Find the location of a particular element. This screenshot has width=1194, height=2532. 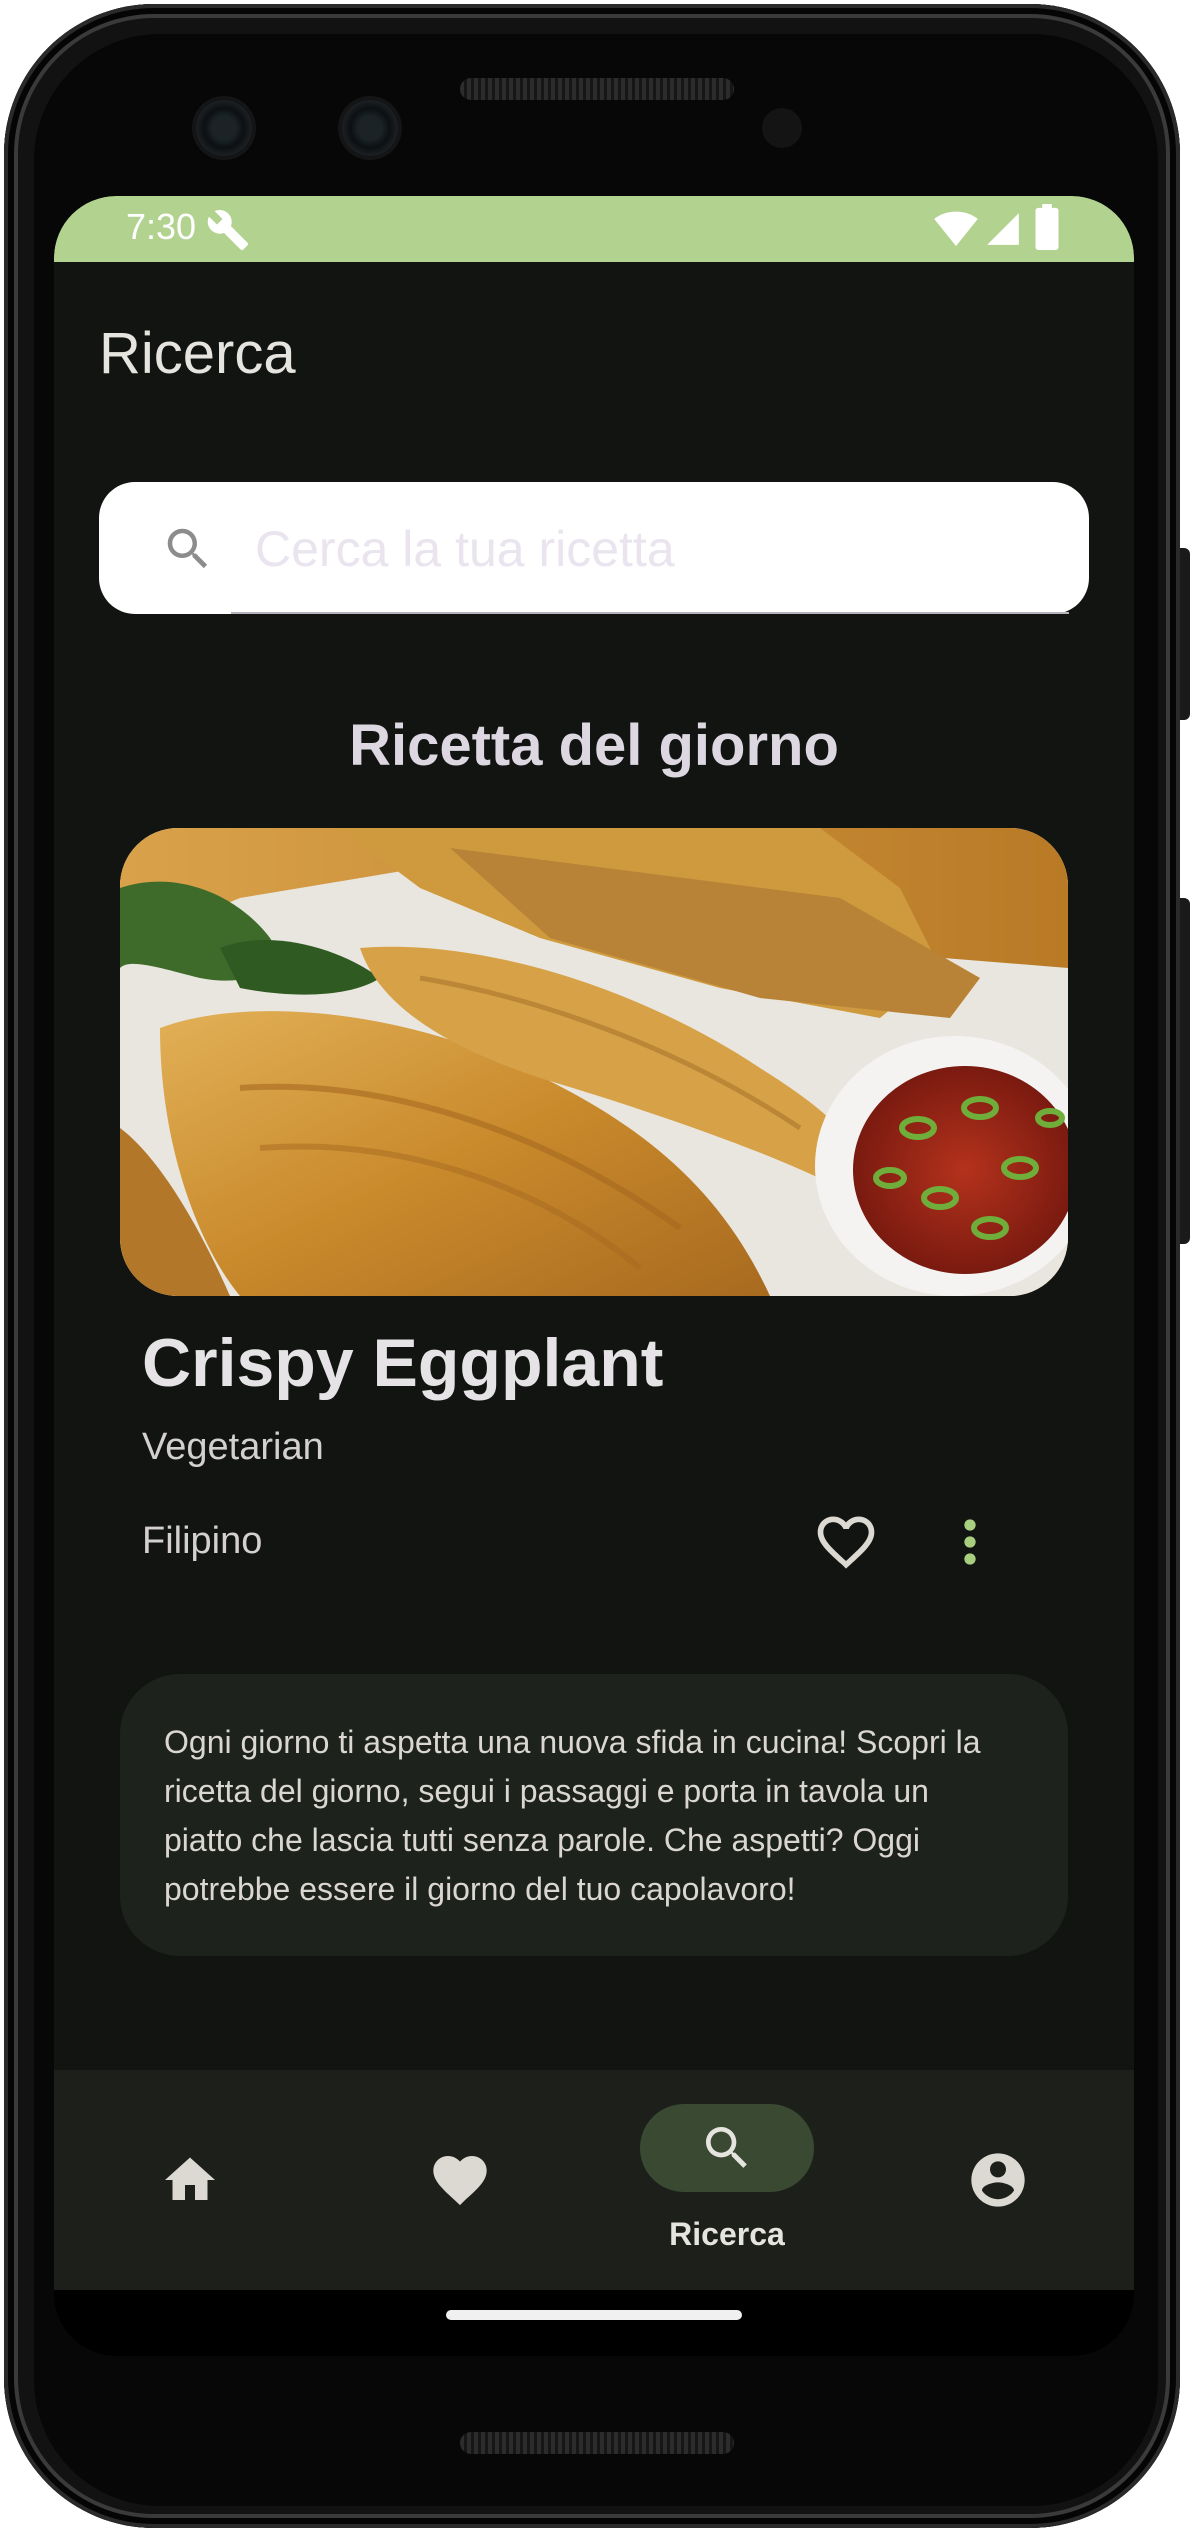

search-field is located at coordinates (594, 548).